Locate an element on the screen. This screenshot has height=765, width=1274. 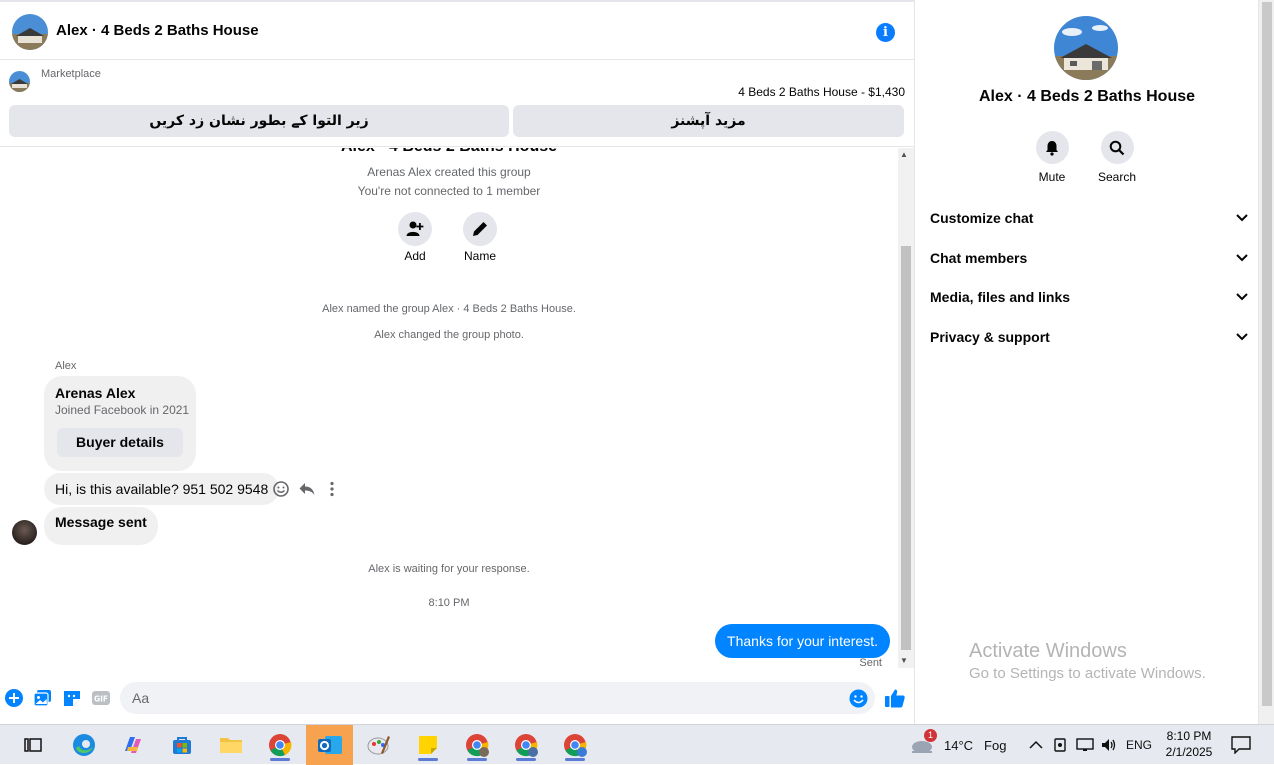
chevron-up-icon is located at coordinates (1036, 744).